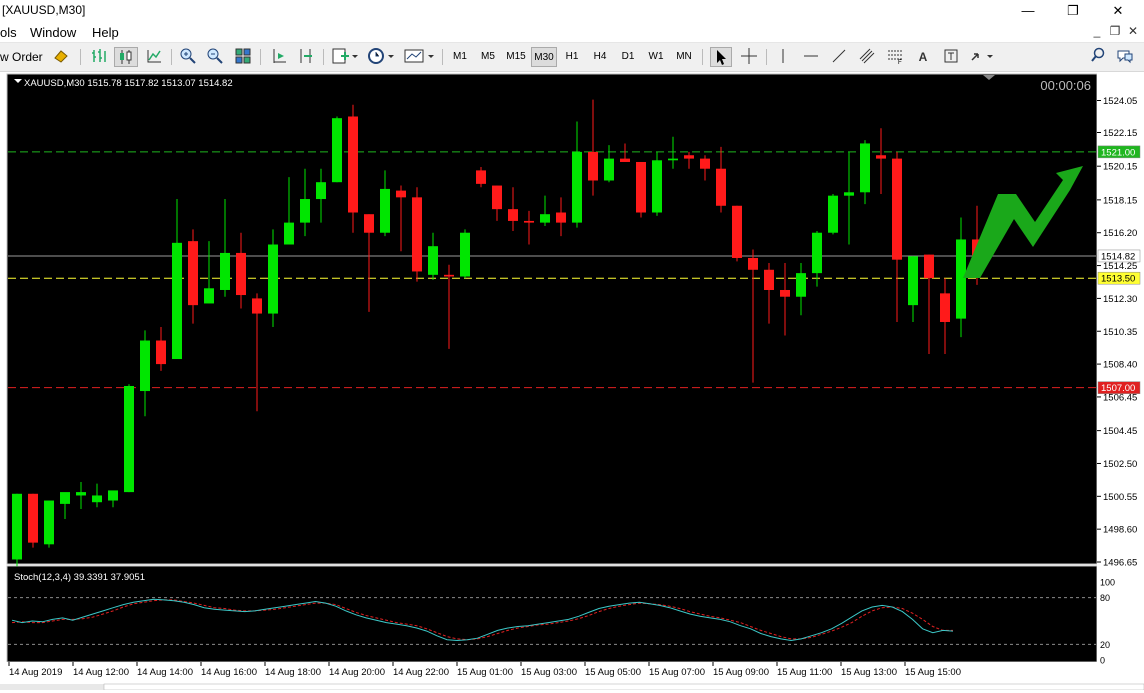  What do you see at coordinates (1120, 101) in the screenshot?
I see `price-label: 1524.05` at bounding box center [1120, 101].